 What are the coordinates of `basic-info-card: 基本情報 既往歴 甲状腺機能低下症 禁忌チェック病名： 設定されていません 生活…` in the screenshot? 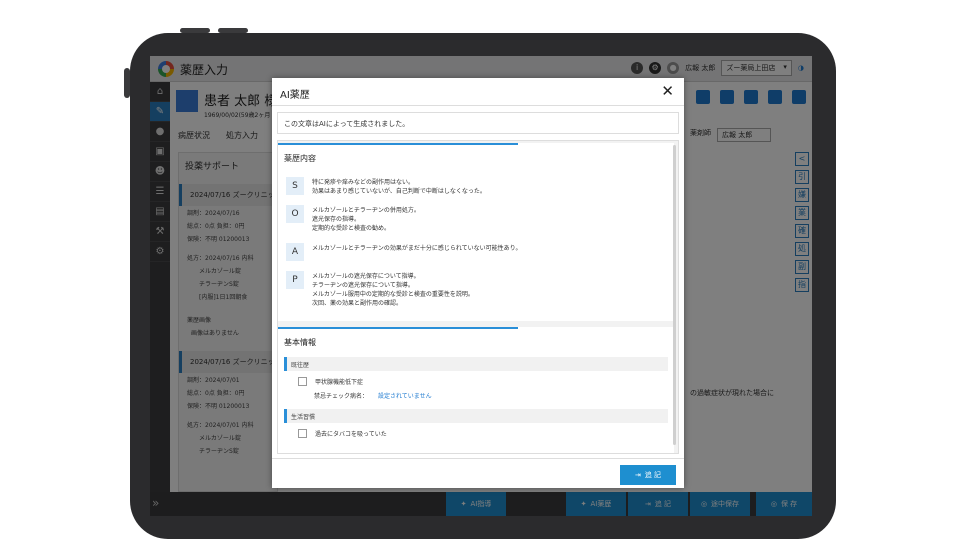 It's located at (476, 390).